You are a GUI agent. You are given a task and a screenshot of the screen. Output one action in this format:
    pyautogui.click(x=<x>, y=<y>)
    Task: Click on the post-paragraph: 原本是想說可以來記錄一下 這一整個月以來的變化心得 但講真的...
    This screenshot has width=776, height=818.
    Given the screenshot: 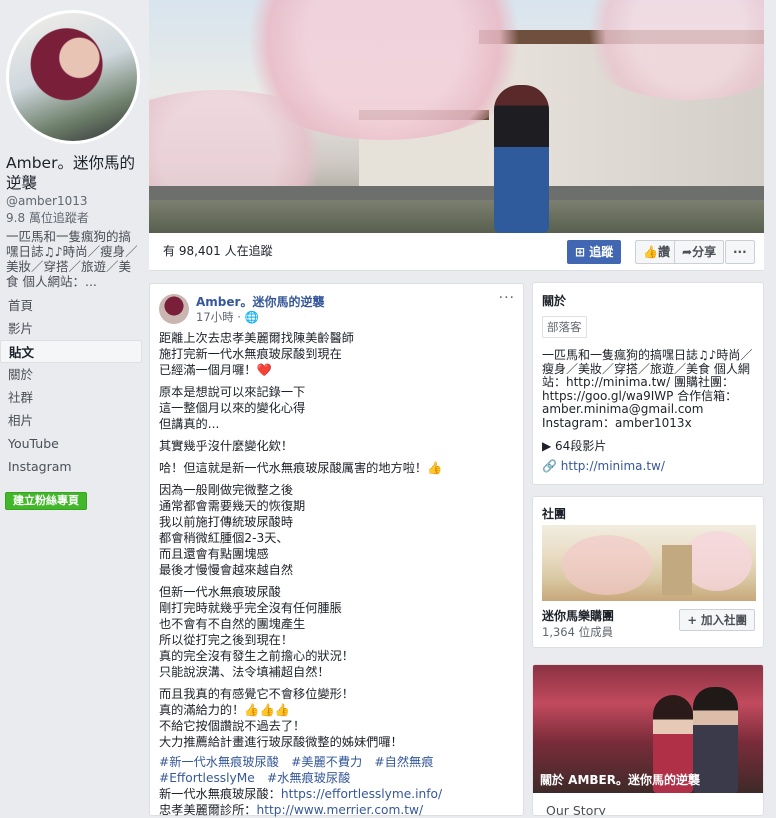 What is the action you would take?
    pyautogui.click(x=232, y=408)
    